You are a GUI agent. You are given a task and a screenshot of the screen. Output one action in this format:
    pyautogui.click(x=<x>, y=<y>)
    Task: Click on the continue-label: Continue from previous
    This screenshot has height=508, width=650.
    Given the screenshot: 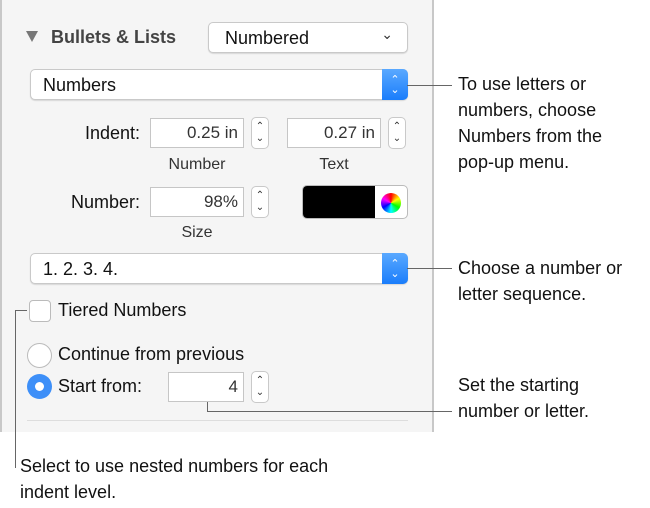 What is the action you would take?
    pyautogui.click(x=151, y=354)
    